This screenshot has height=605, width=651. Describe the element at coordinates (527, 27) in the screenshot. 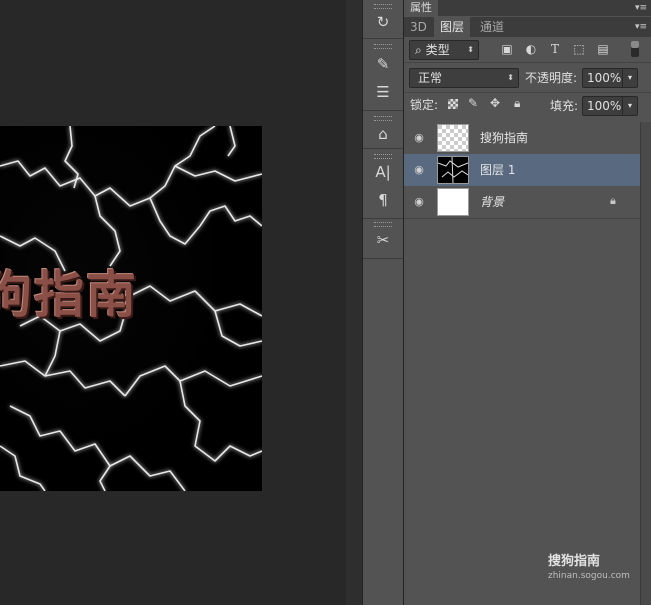

I see `panel-tabs: 3D 图层 通道 ▾≡` at that location.